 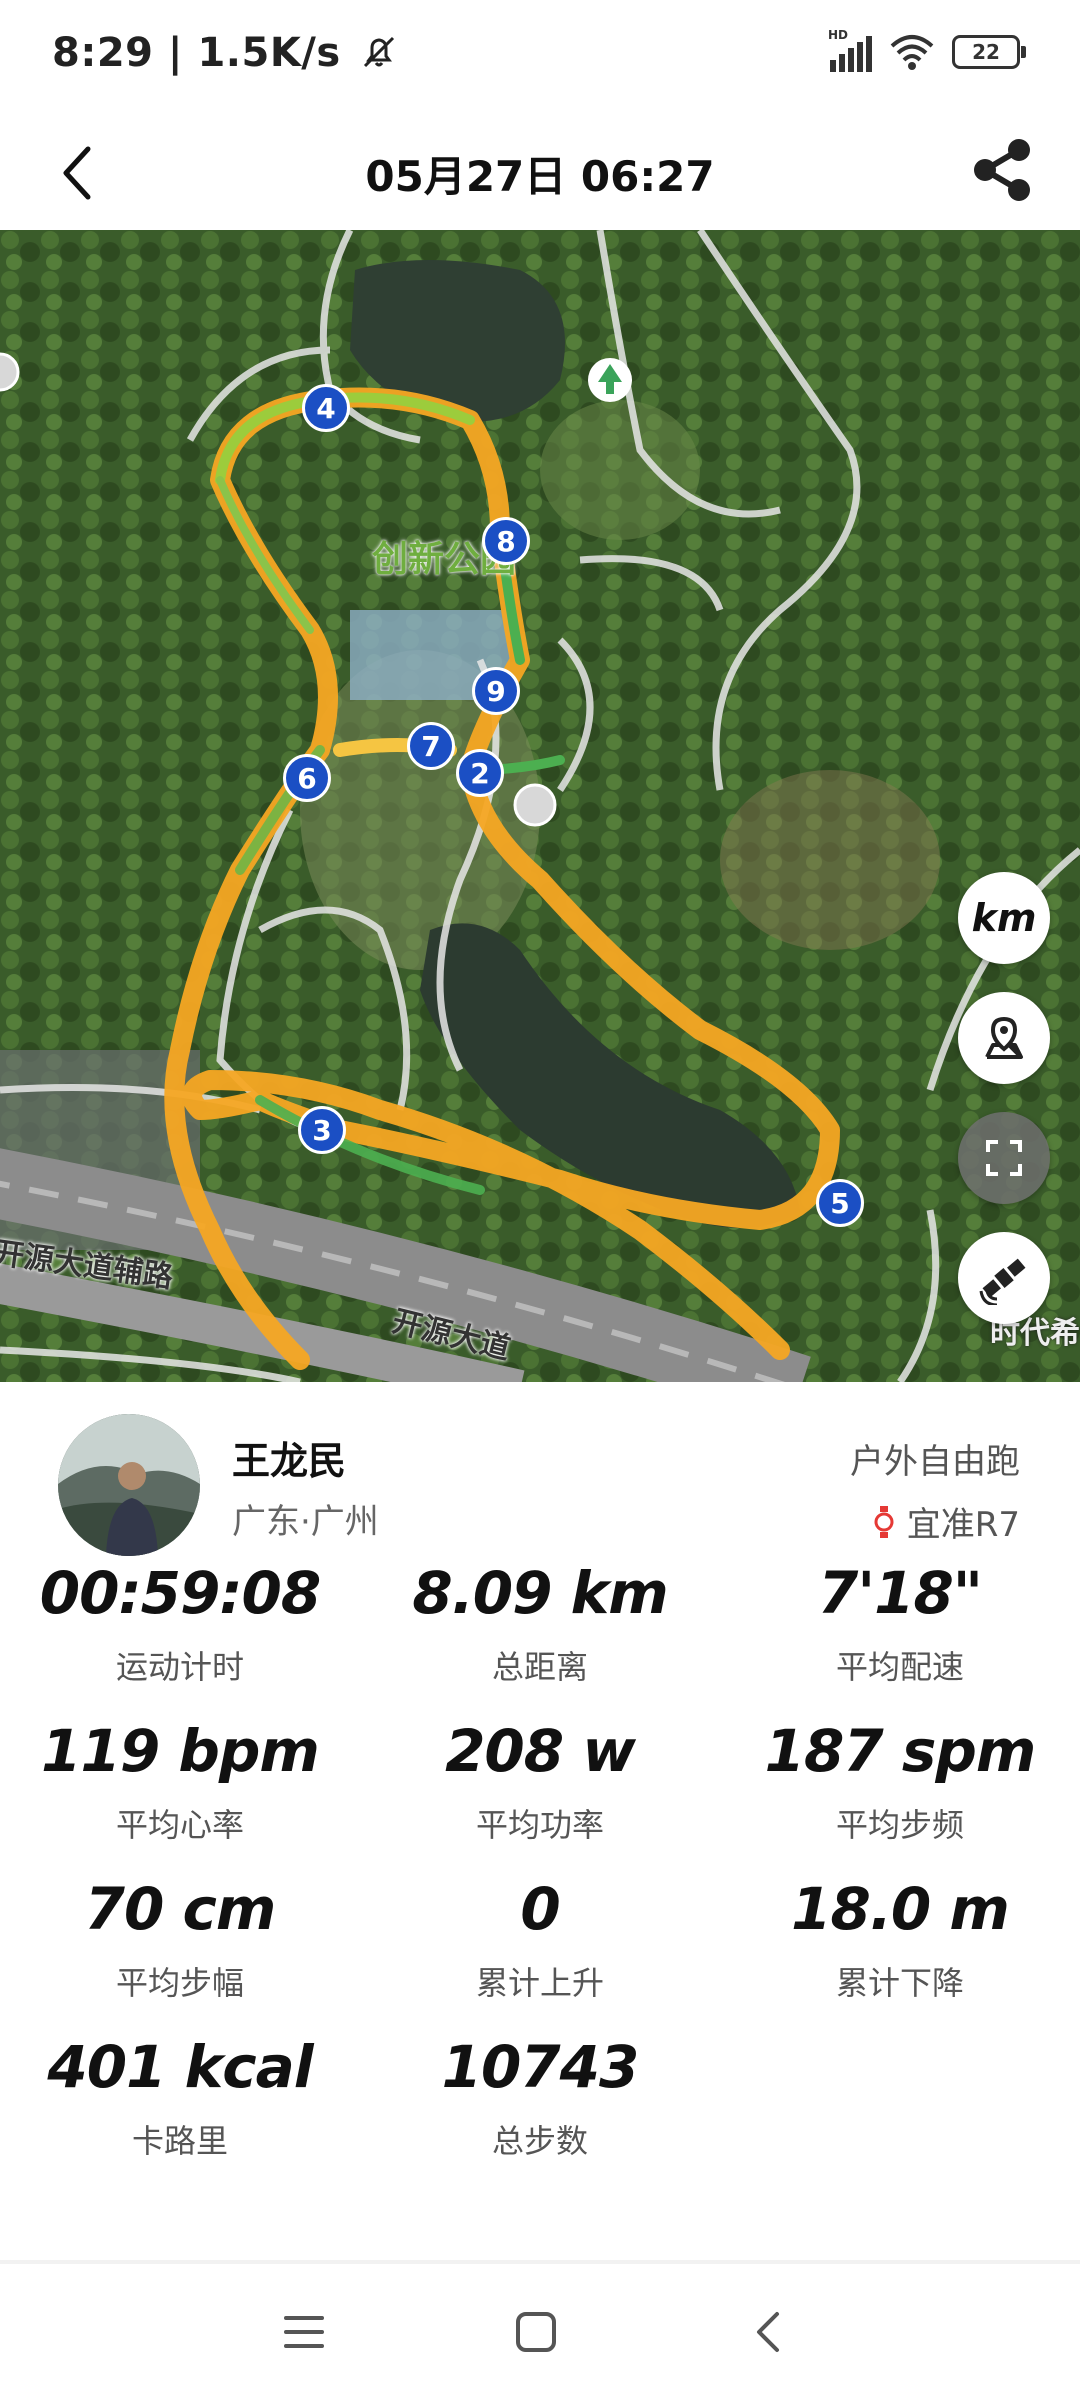 I want to click on wifi-icon, so click(x=912, y=52).